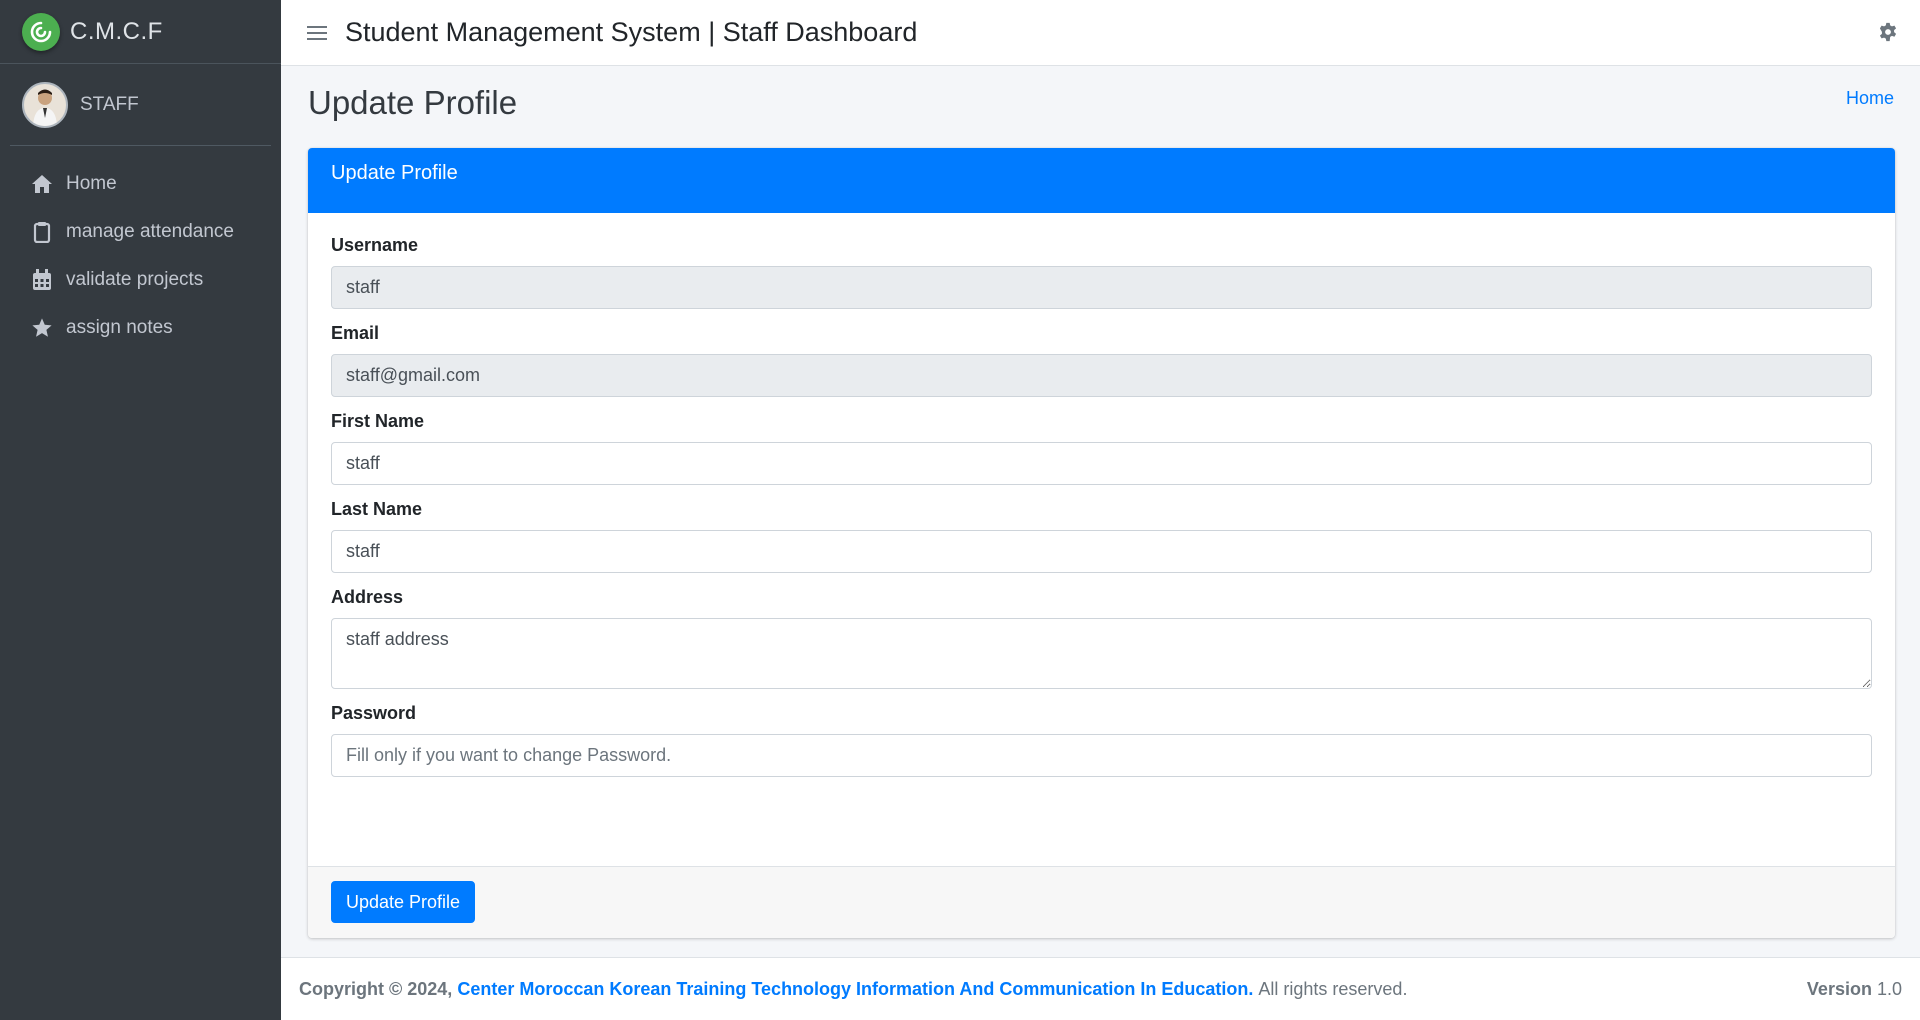 Image resolution: width=1920 pixels, height=1020 pixels. I want to click on version-info: Version 1.0, so click(1854, 989).